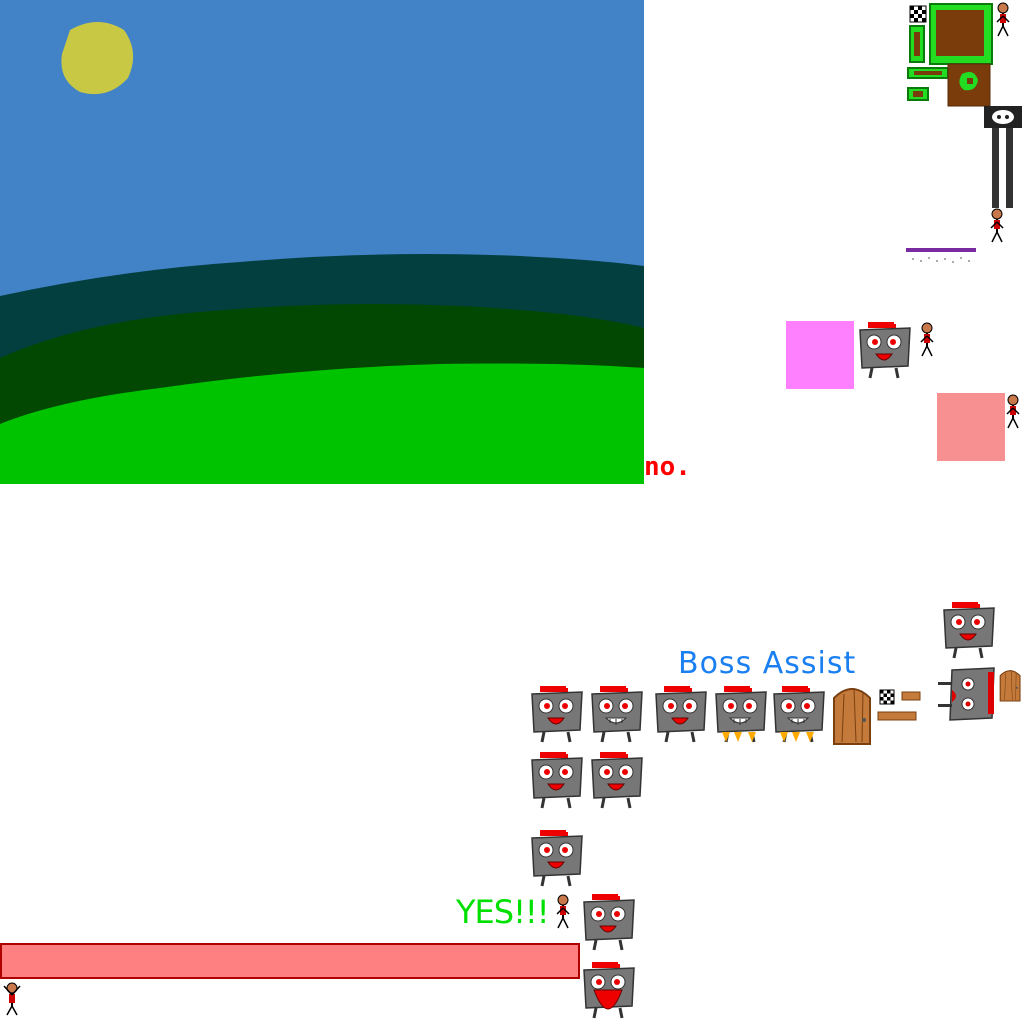  What do you see at coordinates (97, 58) in the screenshot?
I see `sun` at bounding box center [97, 58].